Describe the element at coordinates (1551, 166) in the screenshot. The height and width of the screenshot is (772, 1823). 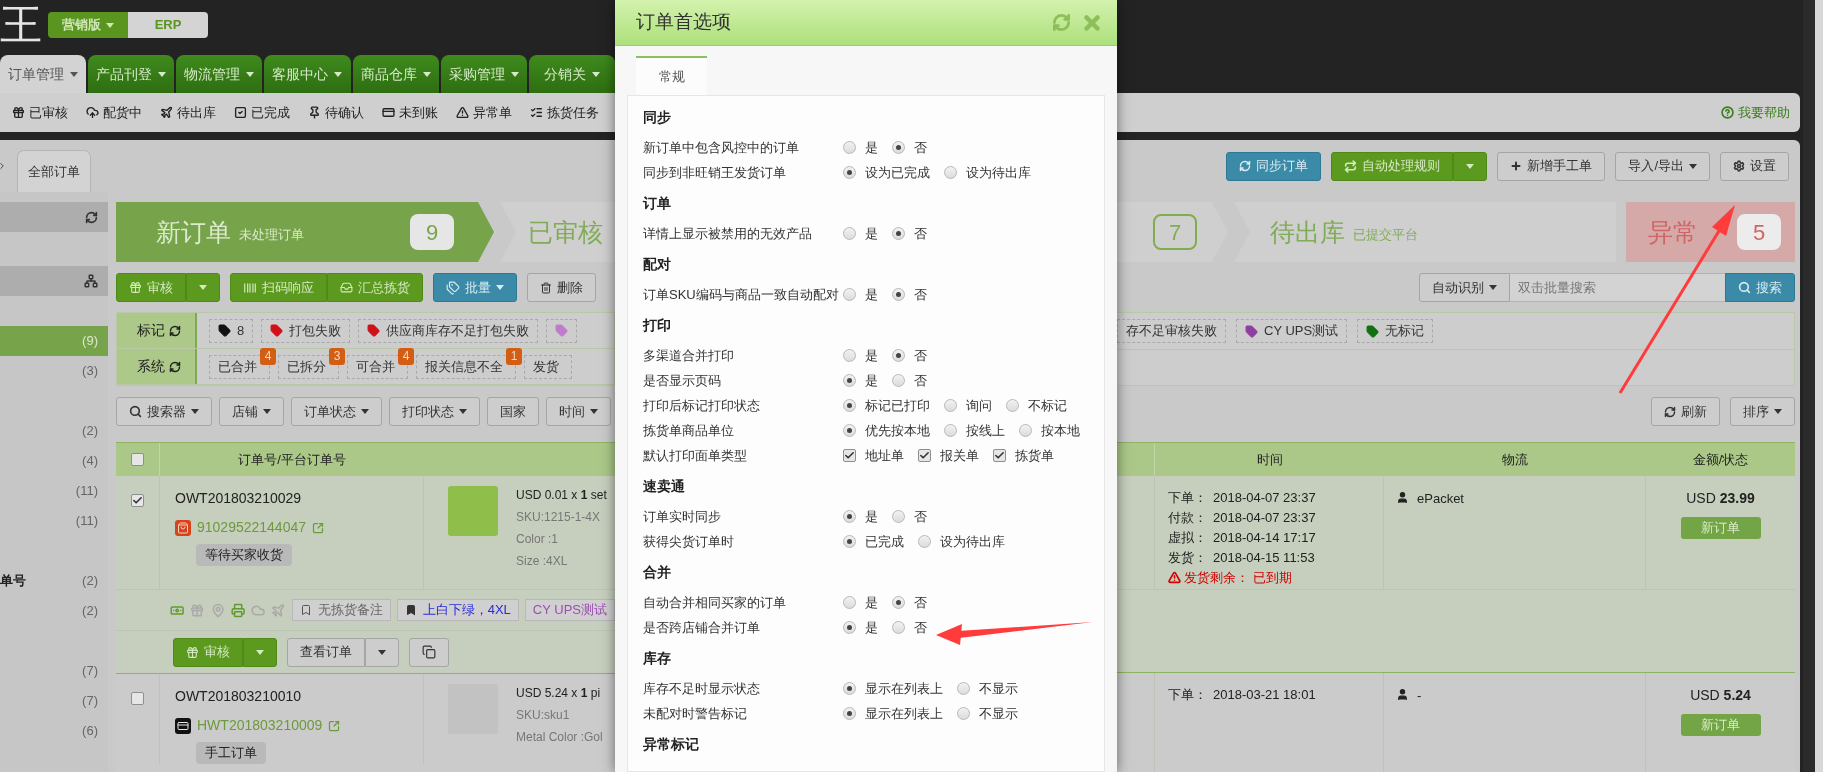
I see `new-order-button: 新增手工单` at that location.